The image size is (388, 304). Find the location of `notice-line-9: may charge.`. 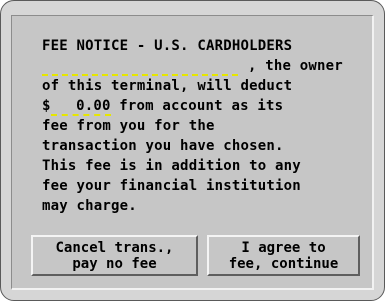

notice-line-9: may charge. is located at coordinates (89, 206).